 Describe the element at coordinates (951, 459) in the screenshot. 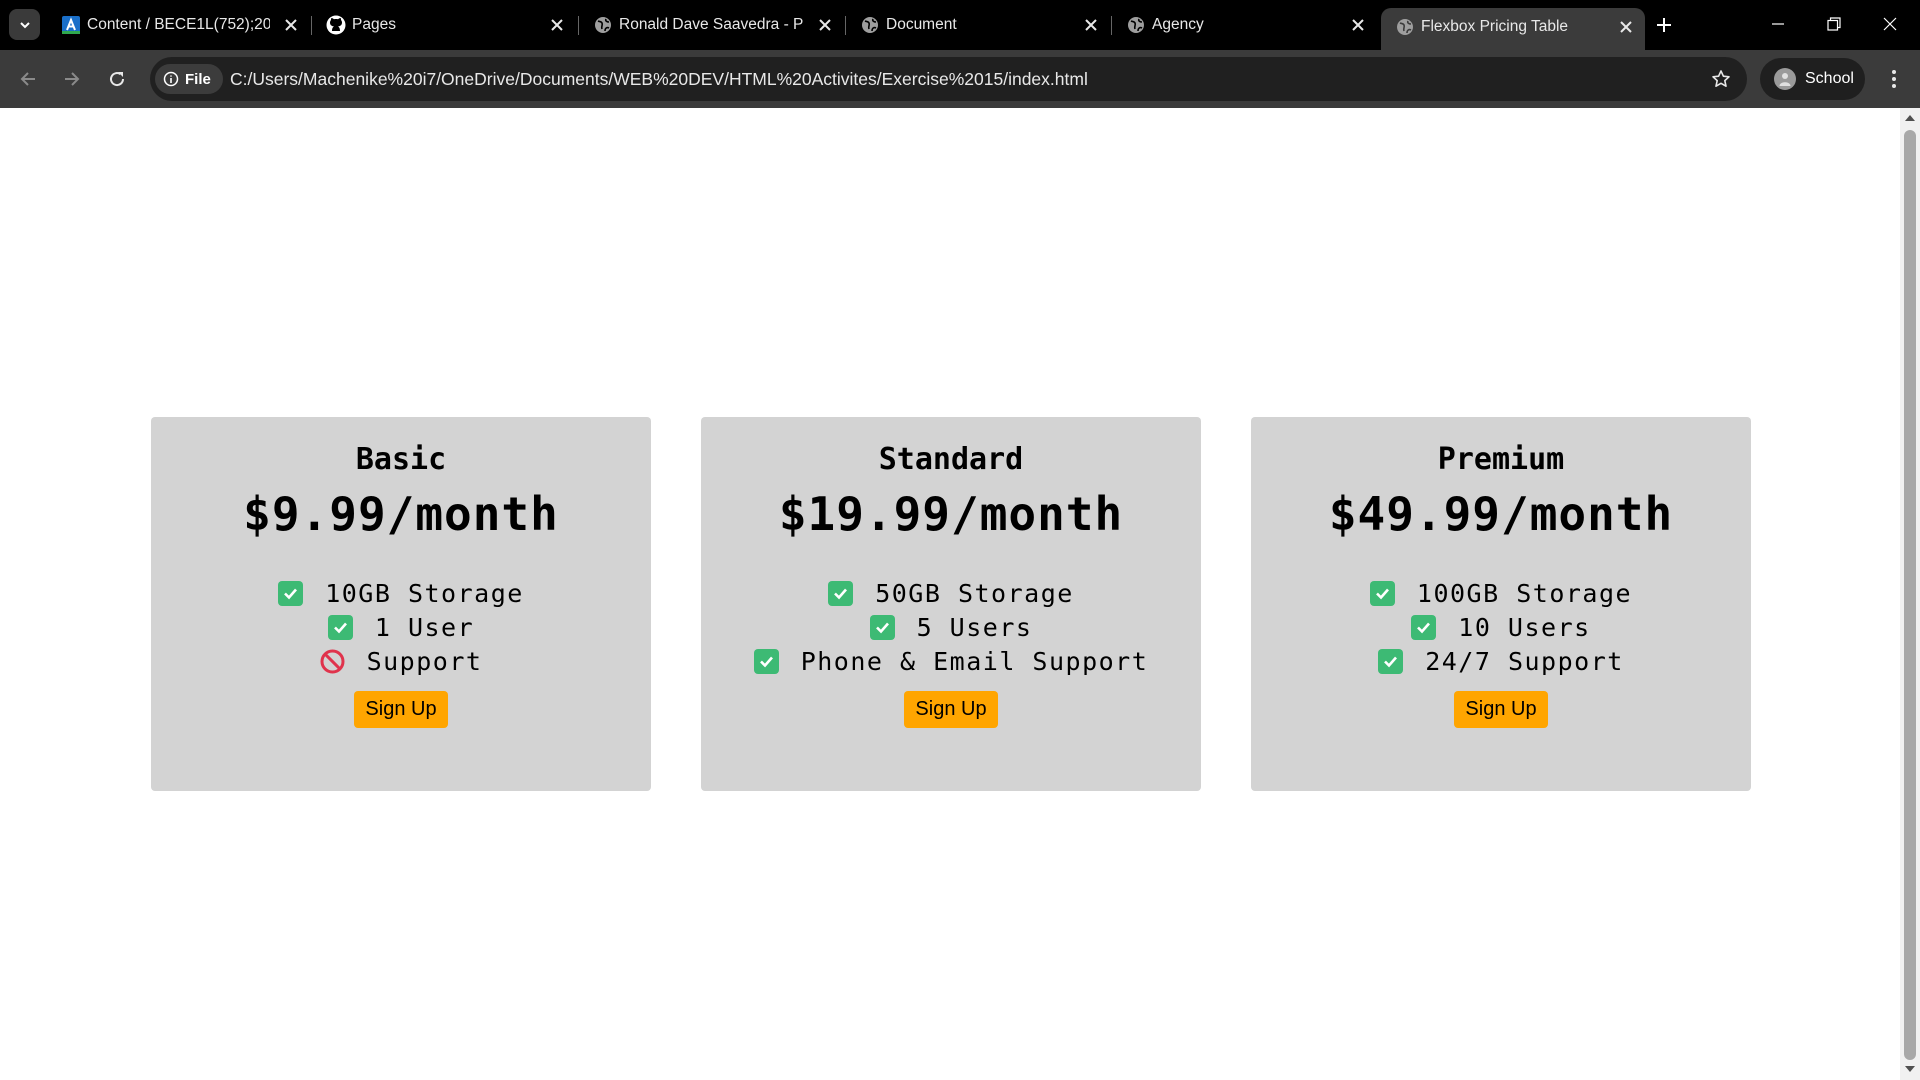

I see `plan-name: Standard` at that location.